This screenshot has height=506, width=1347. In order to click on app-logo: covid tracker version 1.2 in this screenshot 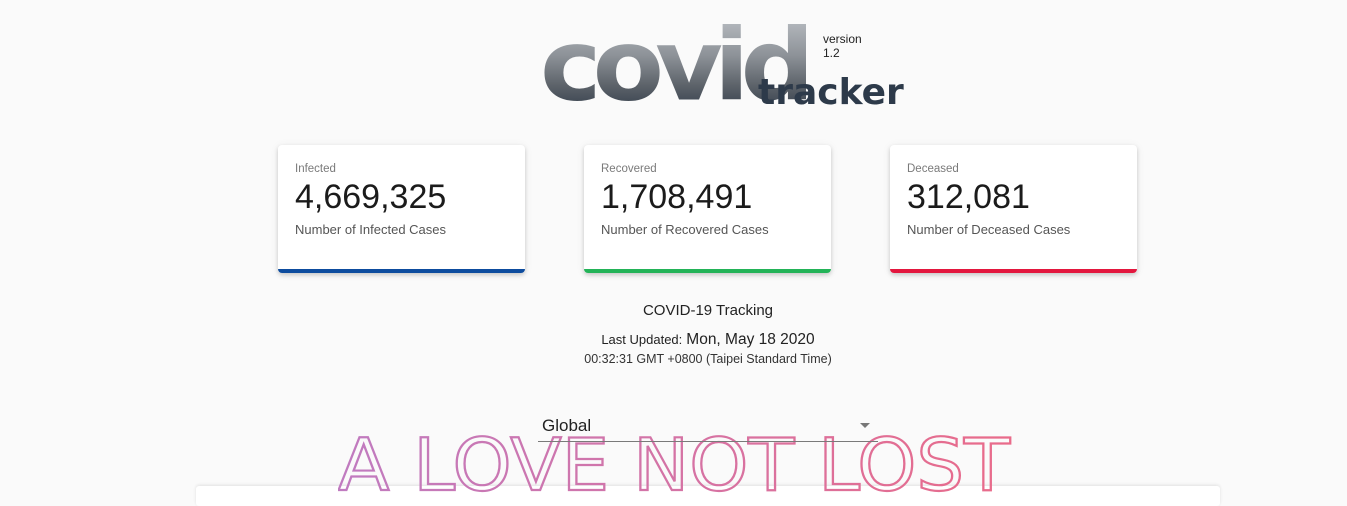, I will do `click(722, 66)`.